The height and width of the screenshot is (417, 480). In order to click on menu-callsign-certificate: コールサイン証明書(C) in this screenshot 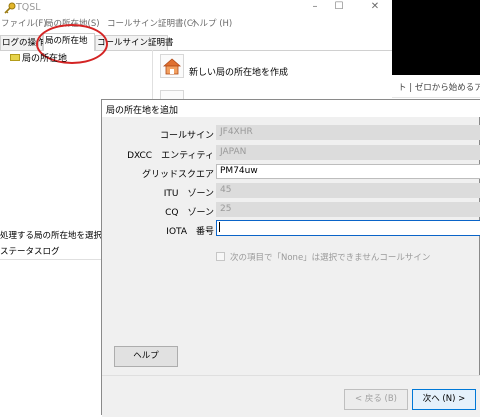, I will do `click(151, 23)`.